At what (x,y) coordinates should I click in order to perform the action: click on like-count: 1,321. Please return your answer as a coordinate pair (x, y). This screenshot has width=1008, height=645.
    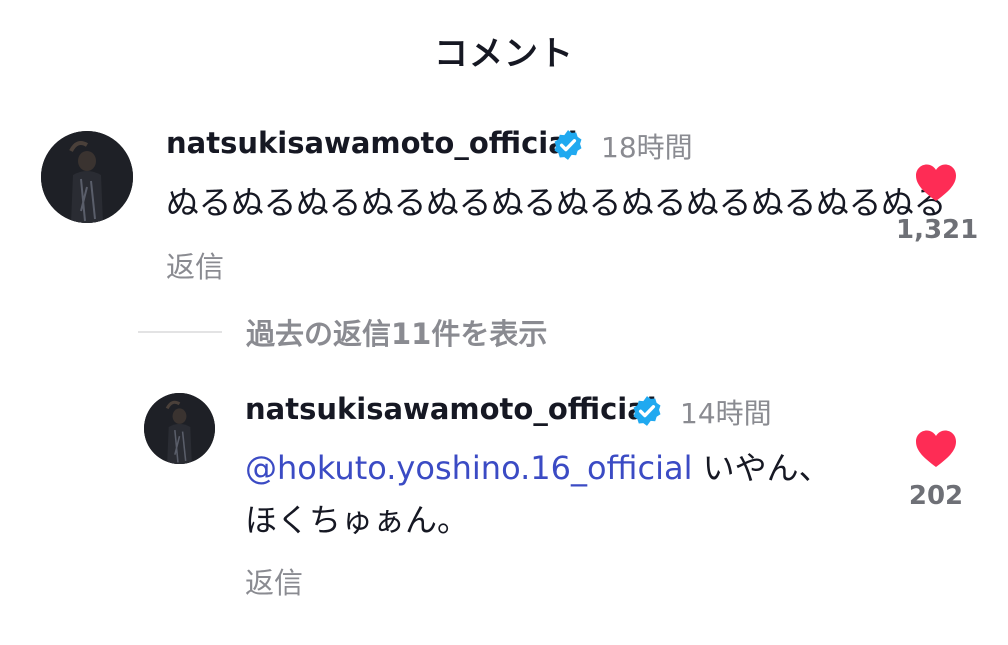
    Looking at the image, I should click on (937, 230).